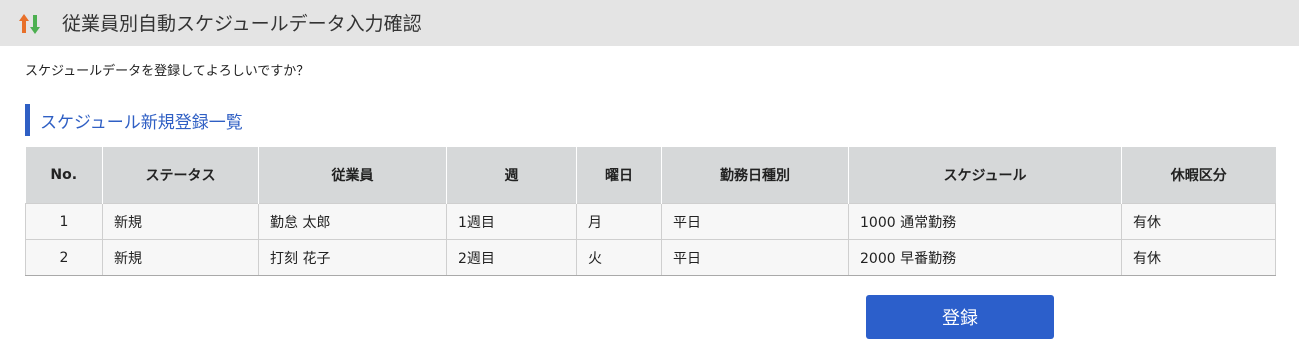 This screenshot has height=354, width=1299. Describe the element at coordinates (352, 257) in the screenshot. I see `cell-employee: 打刻 花子` at that location.